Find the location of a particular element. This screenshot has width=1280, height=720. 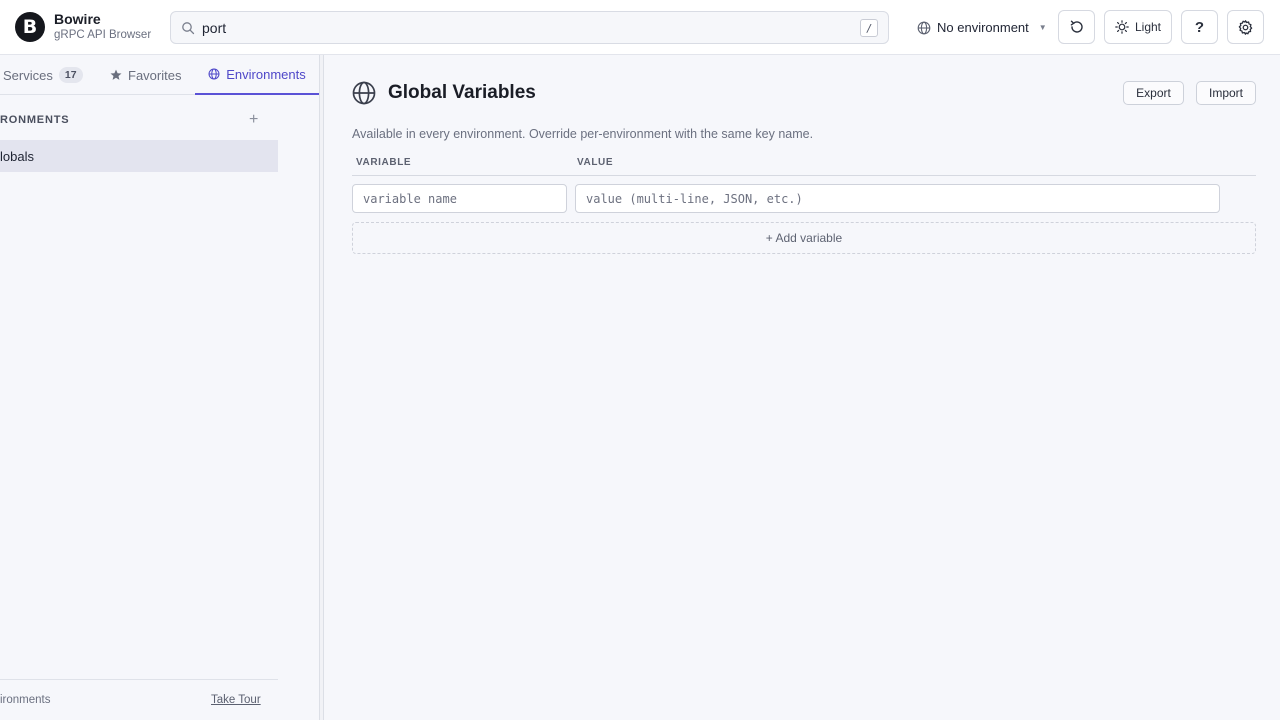

section-label: RONMENTS is located at coordinates (35, 120).